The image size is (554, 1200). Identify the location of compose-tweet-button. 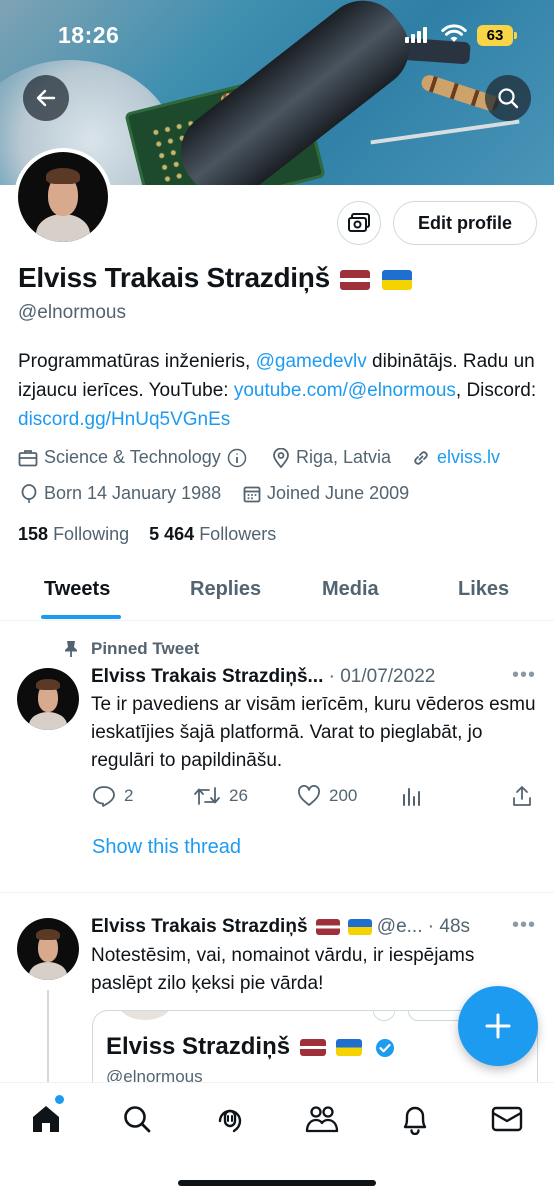
(498, 1026).